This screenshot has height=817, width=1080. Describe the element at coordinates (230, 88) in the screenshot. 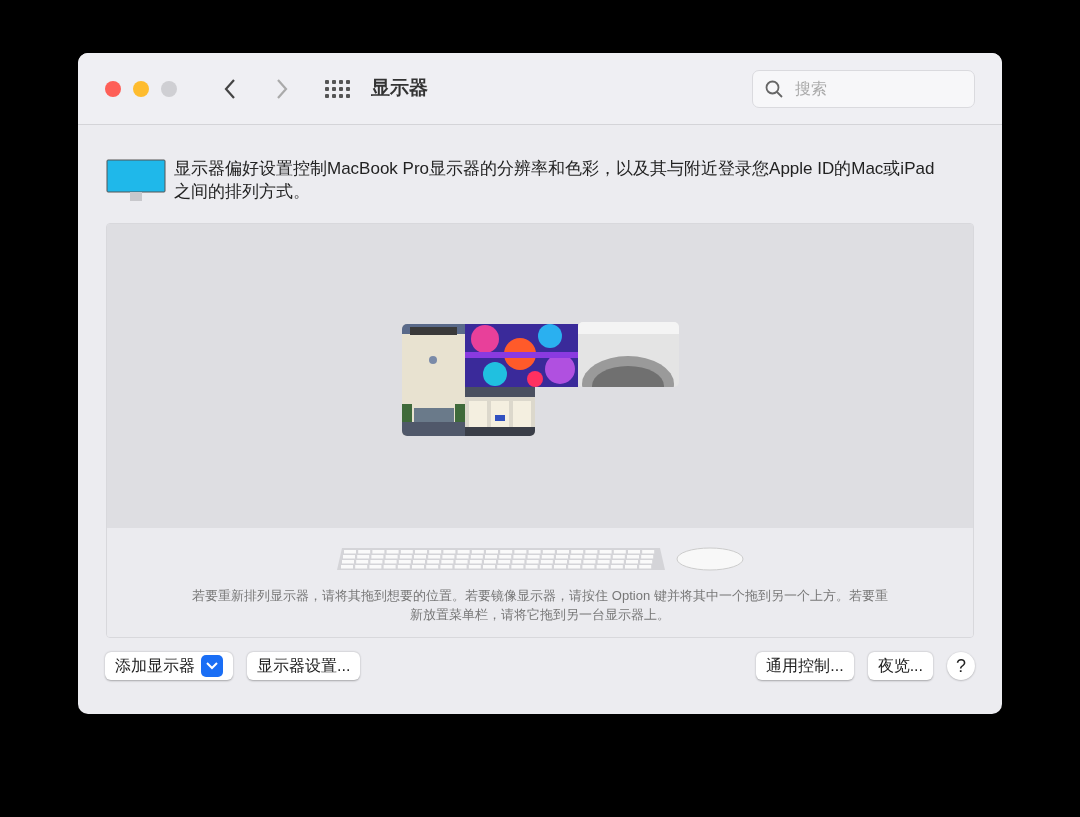

I see `back-icon` at that location.